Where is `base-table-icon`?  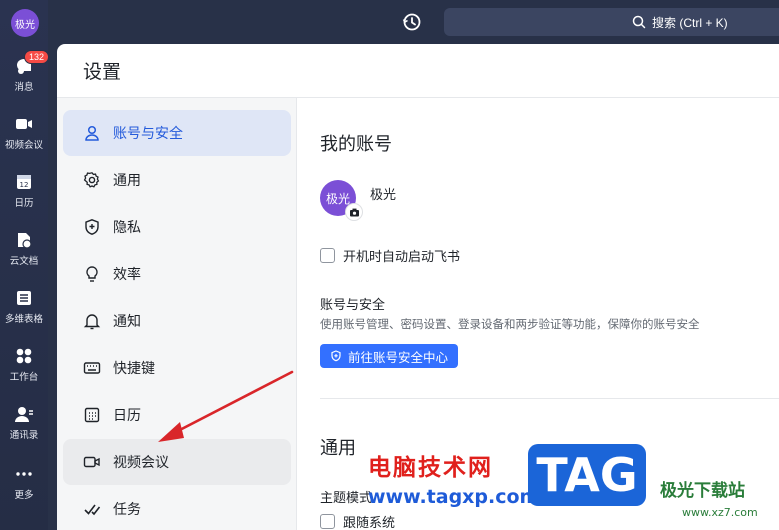
base-table-icon is located at coordinates (24, 298).